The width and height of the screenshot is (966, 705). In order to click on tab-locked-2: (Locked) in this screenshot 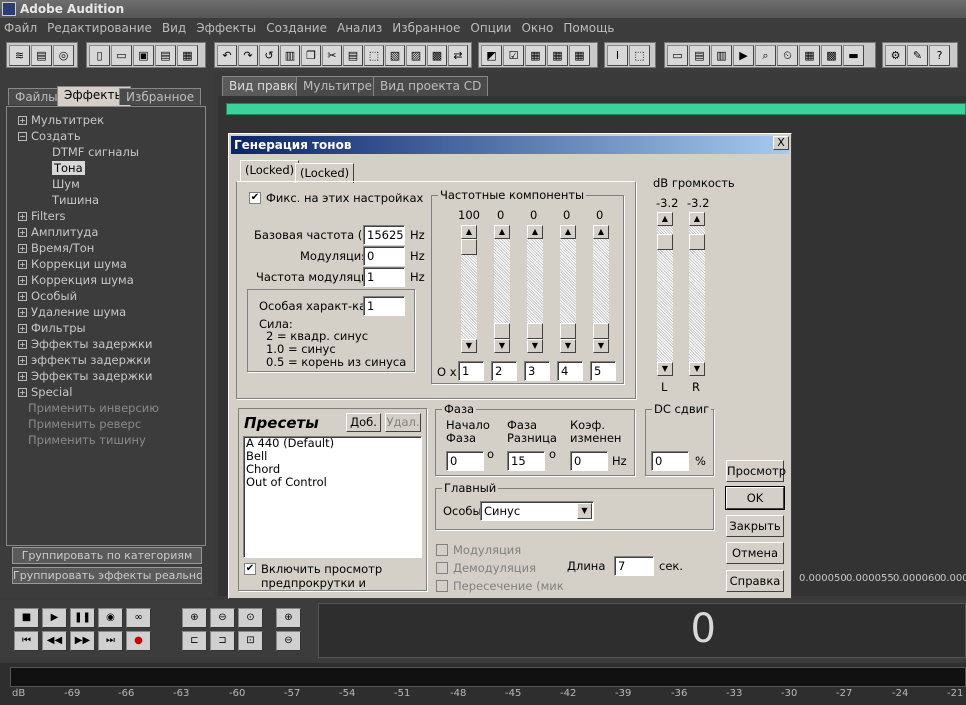, I will do `click(324, 173)`.